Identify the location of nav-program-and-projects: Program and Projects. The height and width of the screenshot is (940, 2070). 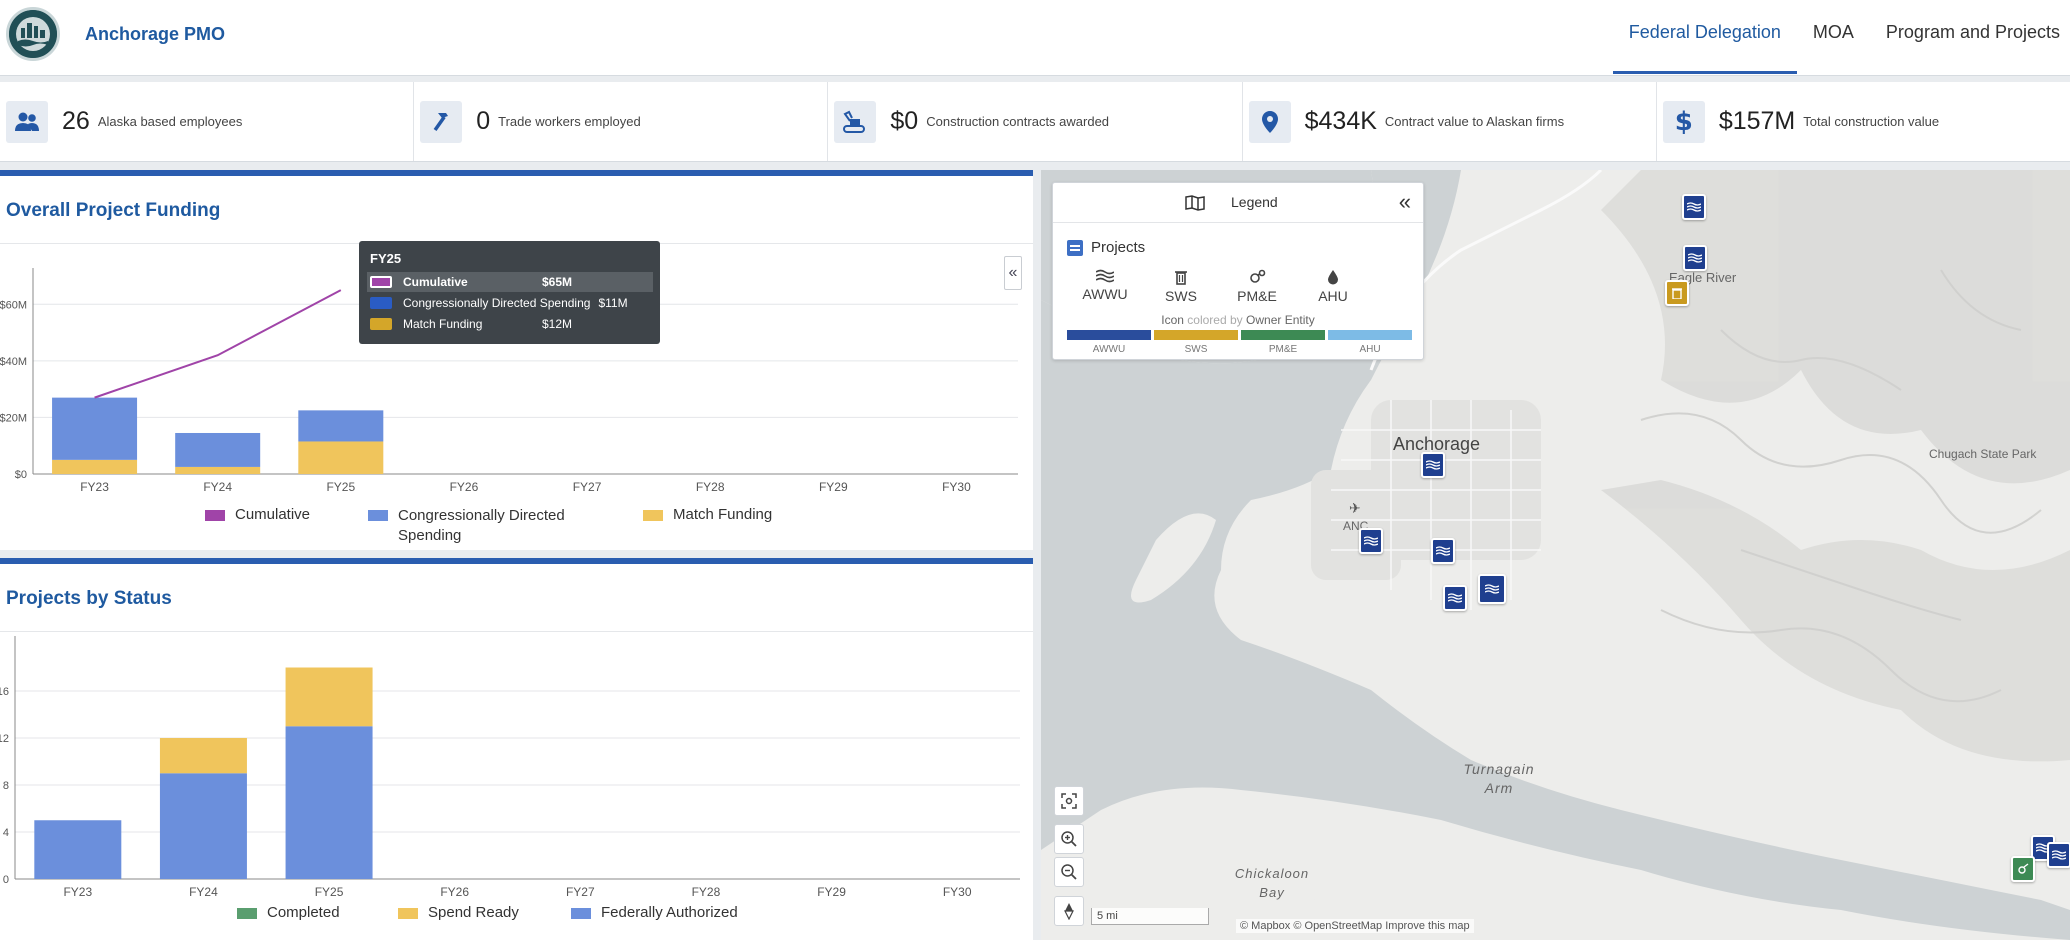
(1970, 38).